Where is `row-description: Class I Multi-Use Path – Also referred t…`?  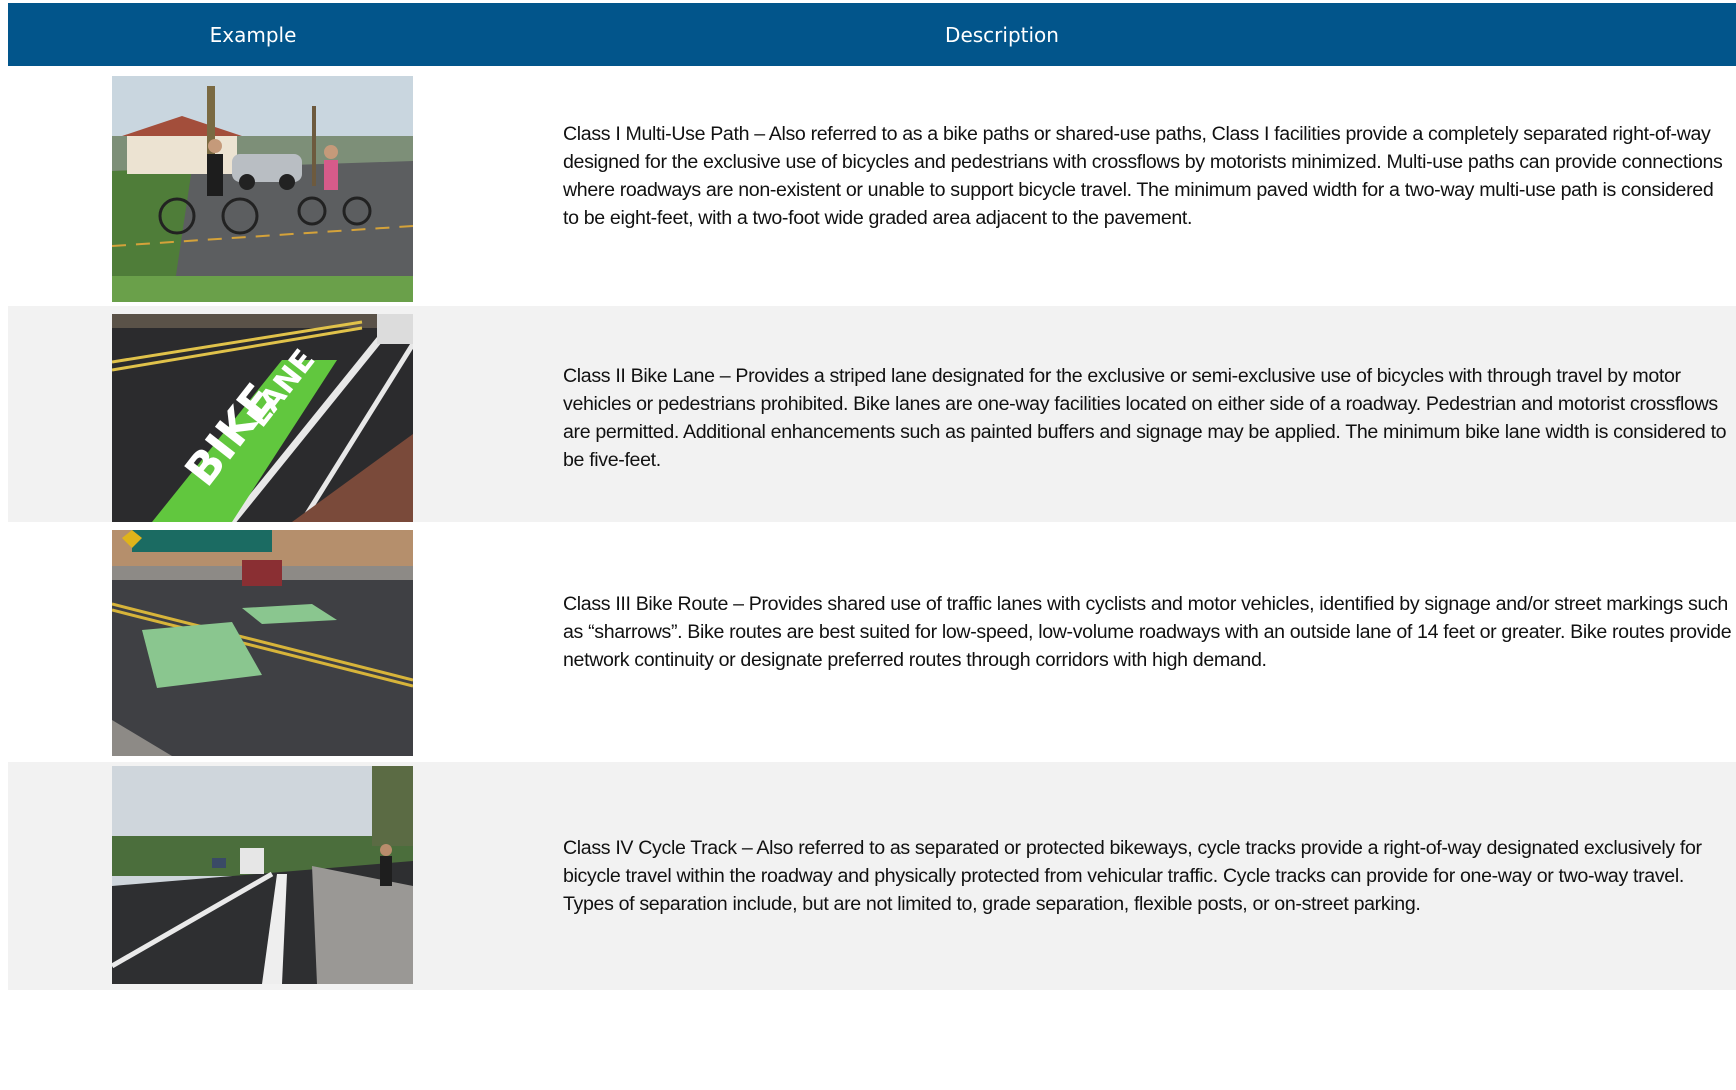
row-description: Class I Multi-Use Path – Also referred t… is located at coordinates (1143, 176).